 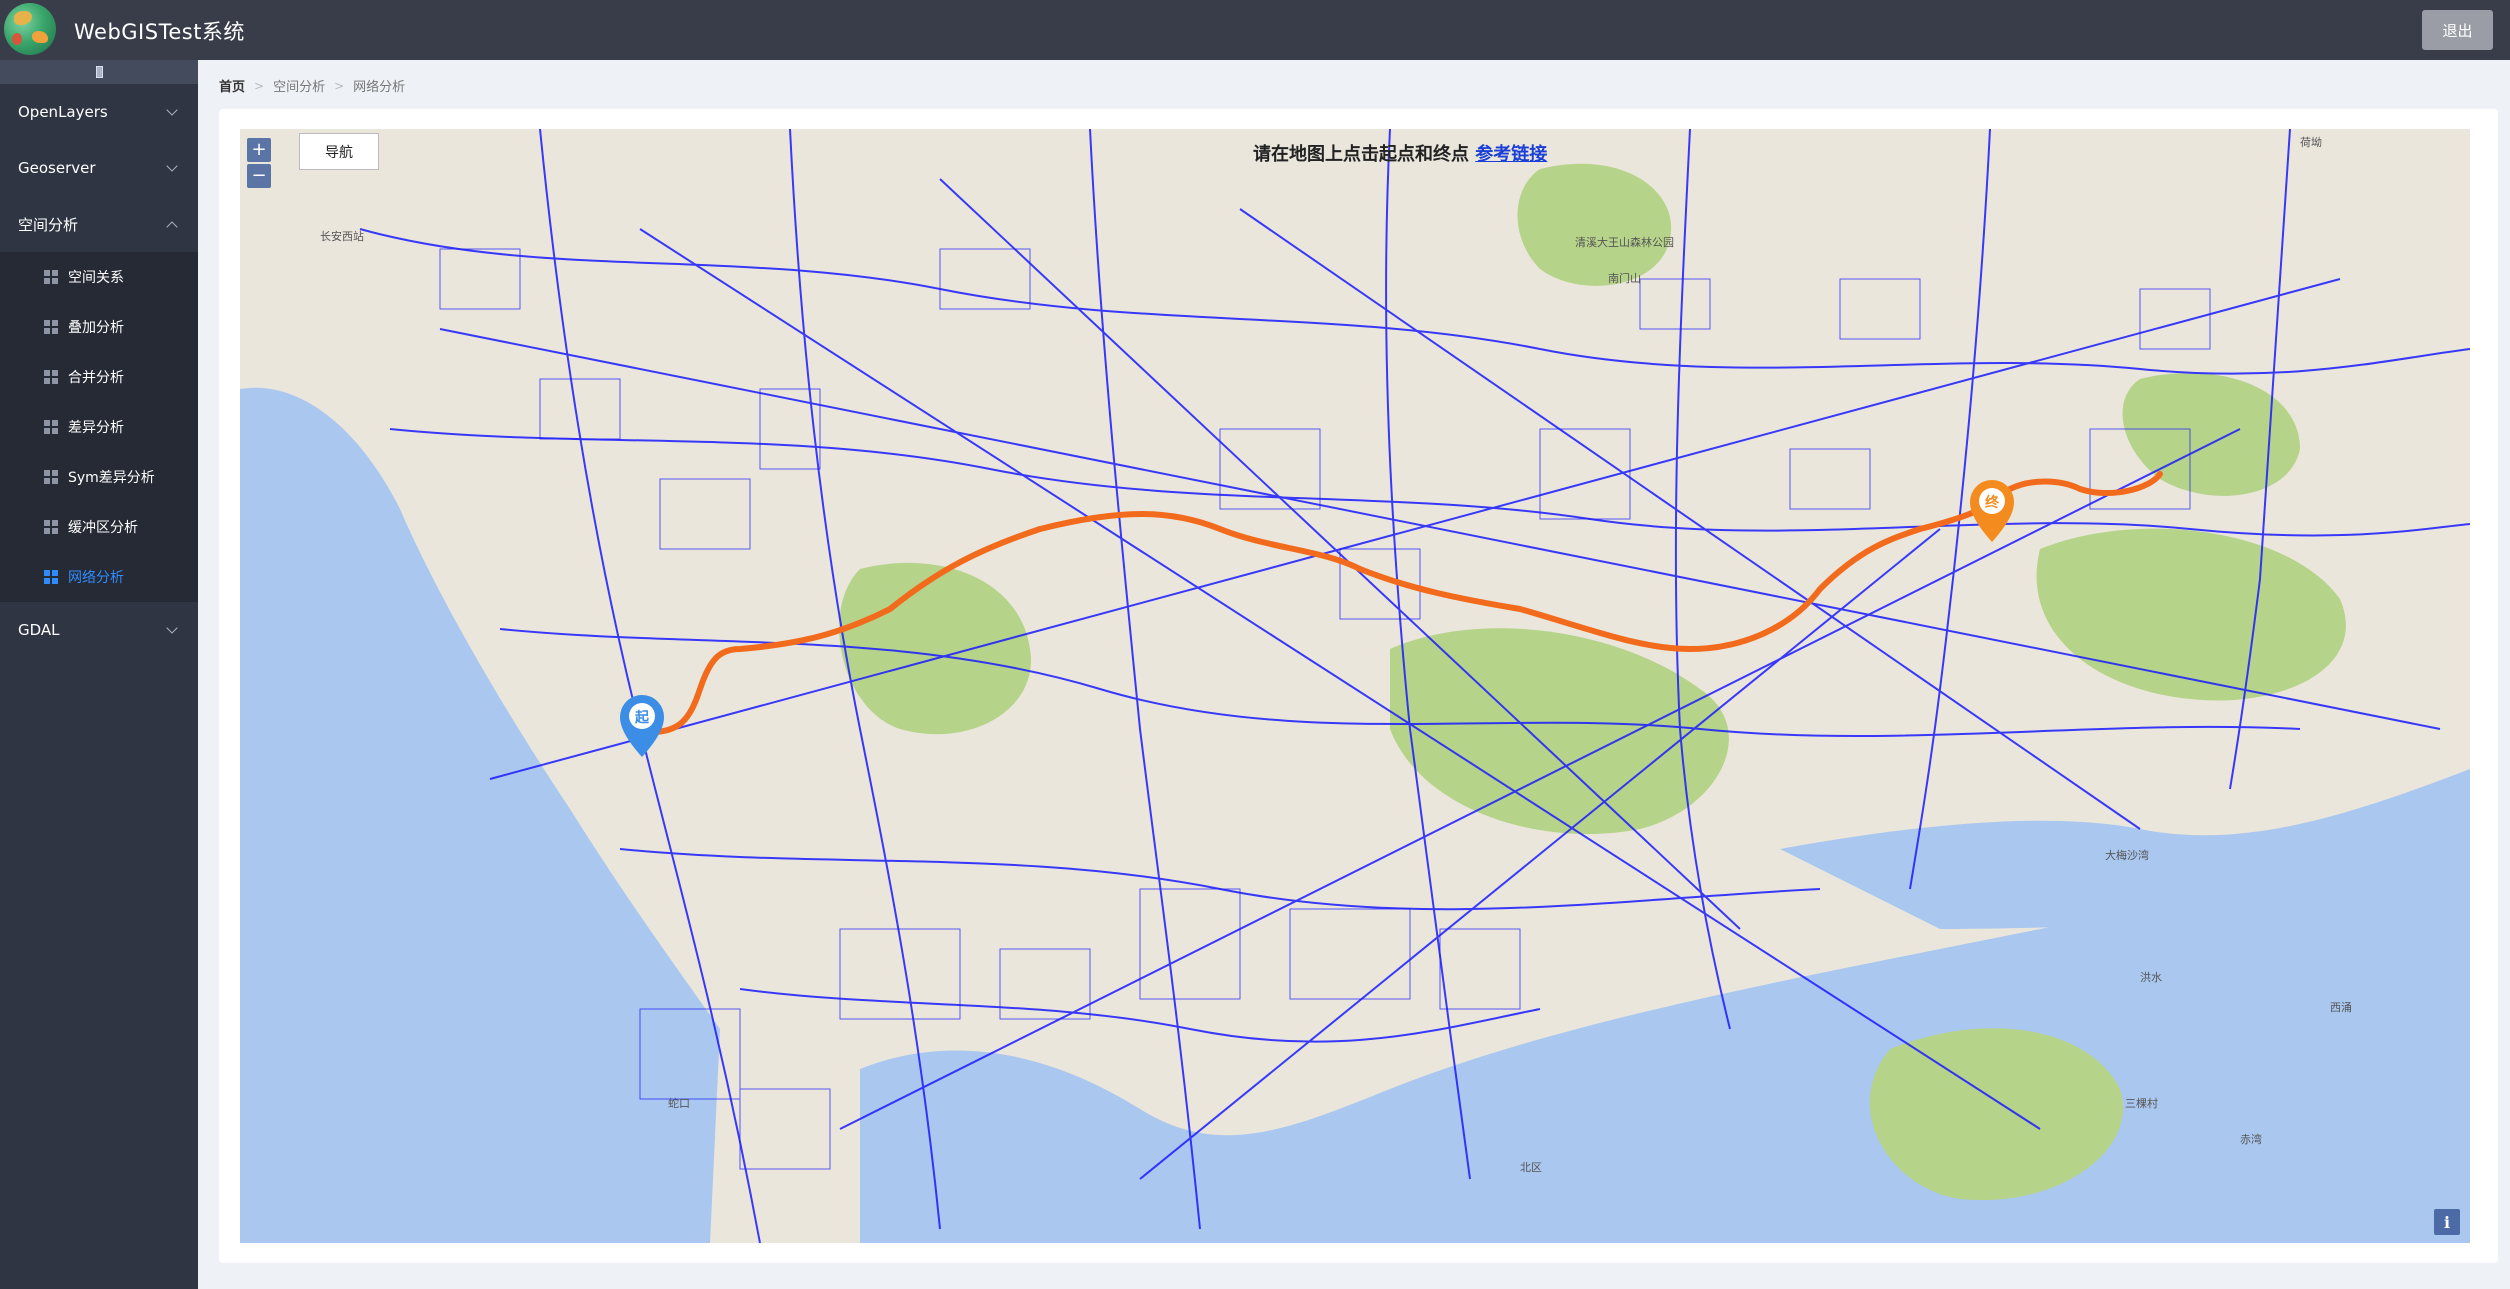 I want to click on place-label: 南门山, so click(x=1624, y=278).